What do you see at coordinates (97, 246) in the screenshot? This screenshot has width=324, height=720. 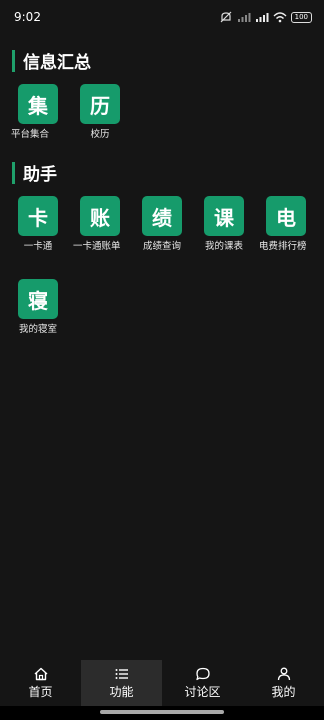 I see `tile-label: 一卡通账单` at bounding box center [97, 246].